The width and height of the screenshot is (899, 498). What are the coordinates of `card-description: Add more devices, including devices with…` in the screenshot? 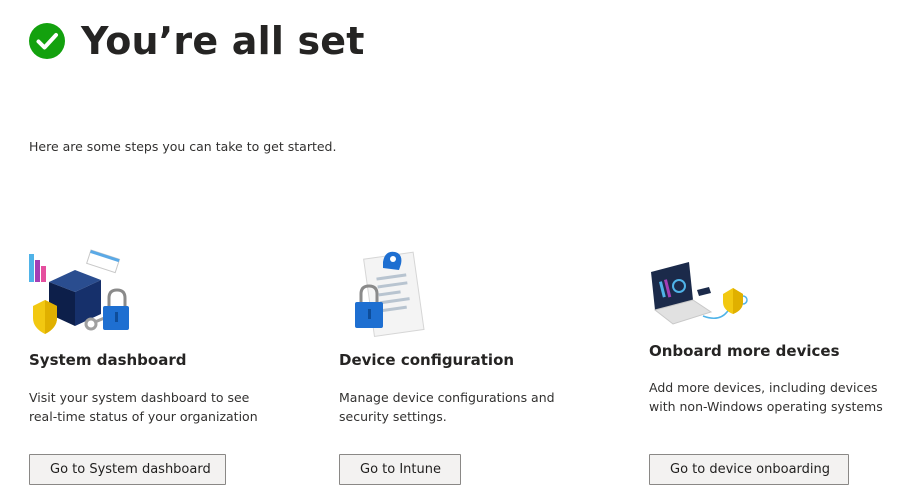 It's located at (766, 397).